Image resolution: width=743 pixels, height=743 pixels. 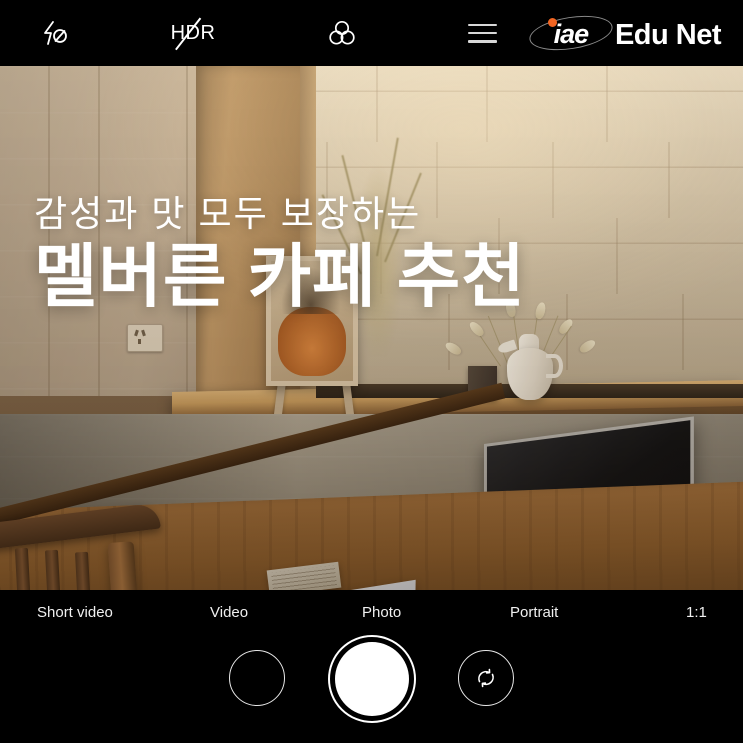 I want to click on wooden-chair, so click(x=85, y=546).